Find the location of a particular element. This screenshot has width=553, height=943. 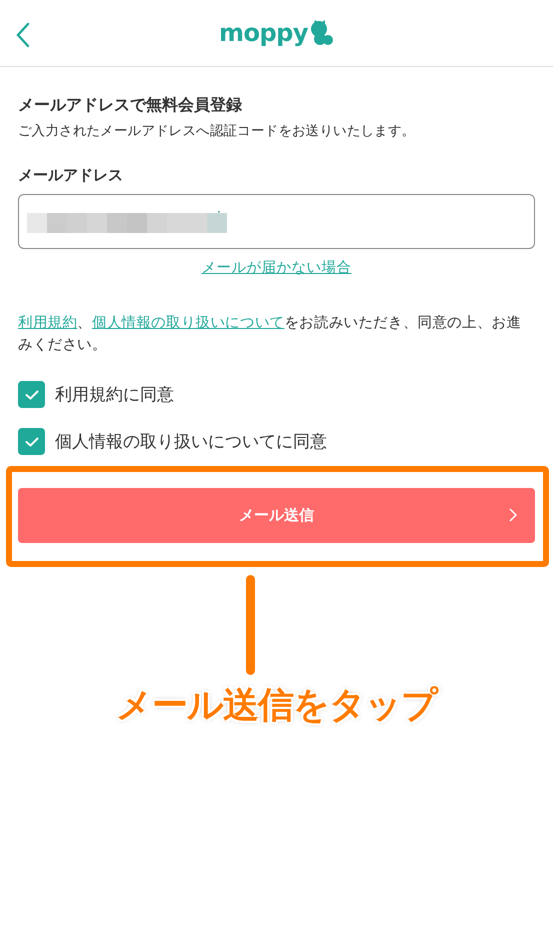

chevron-right-icon is located at coordinates (513, 515).